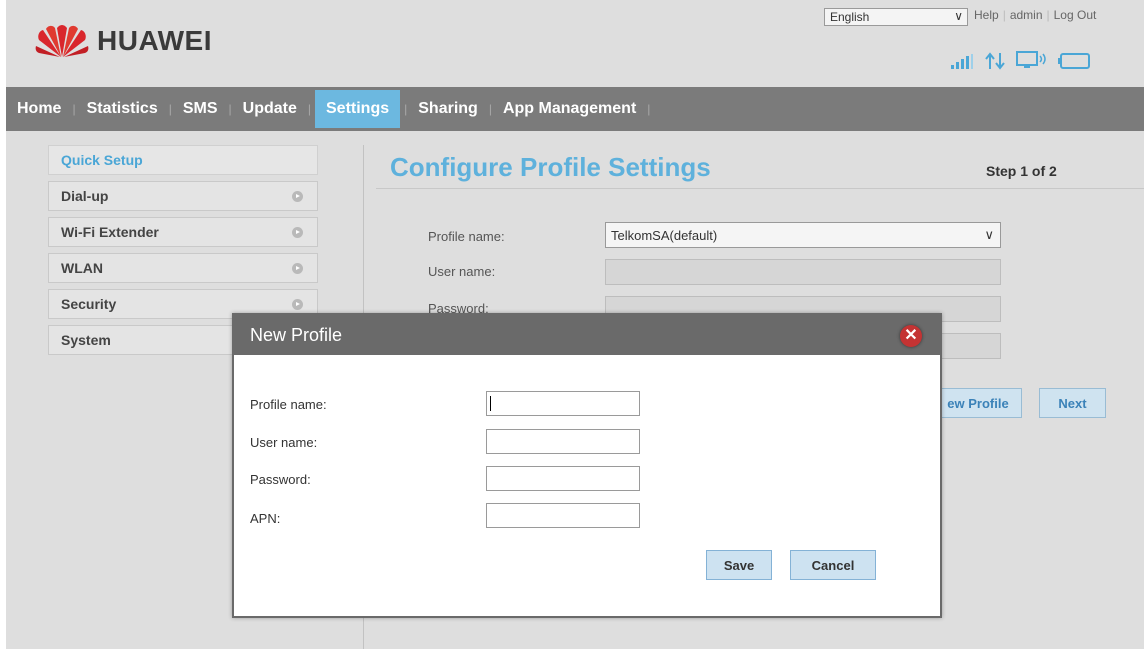  I want to click on battery-icon, so click(1074, 61).